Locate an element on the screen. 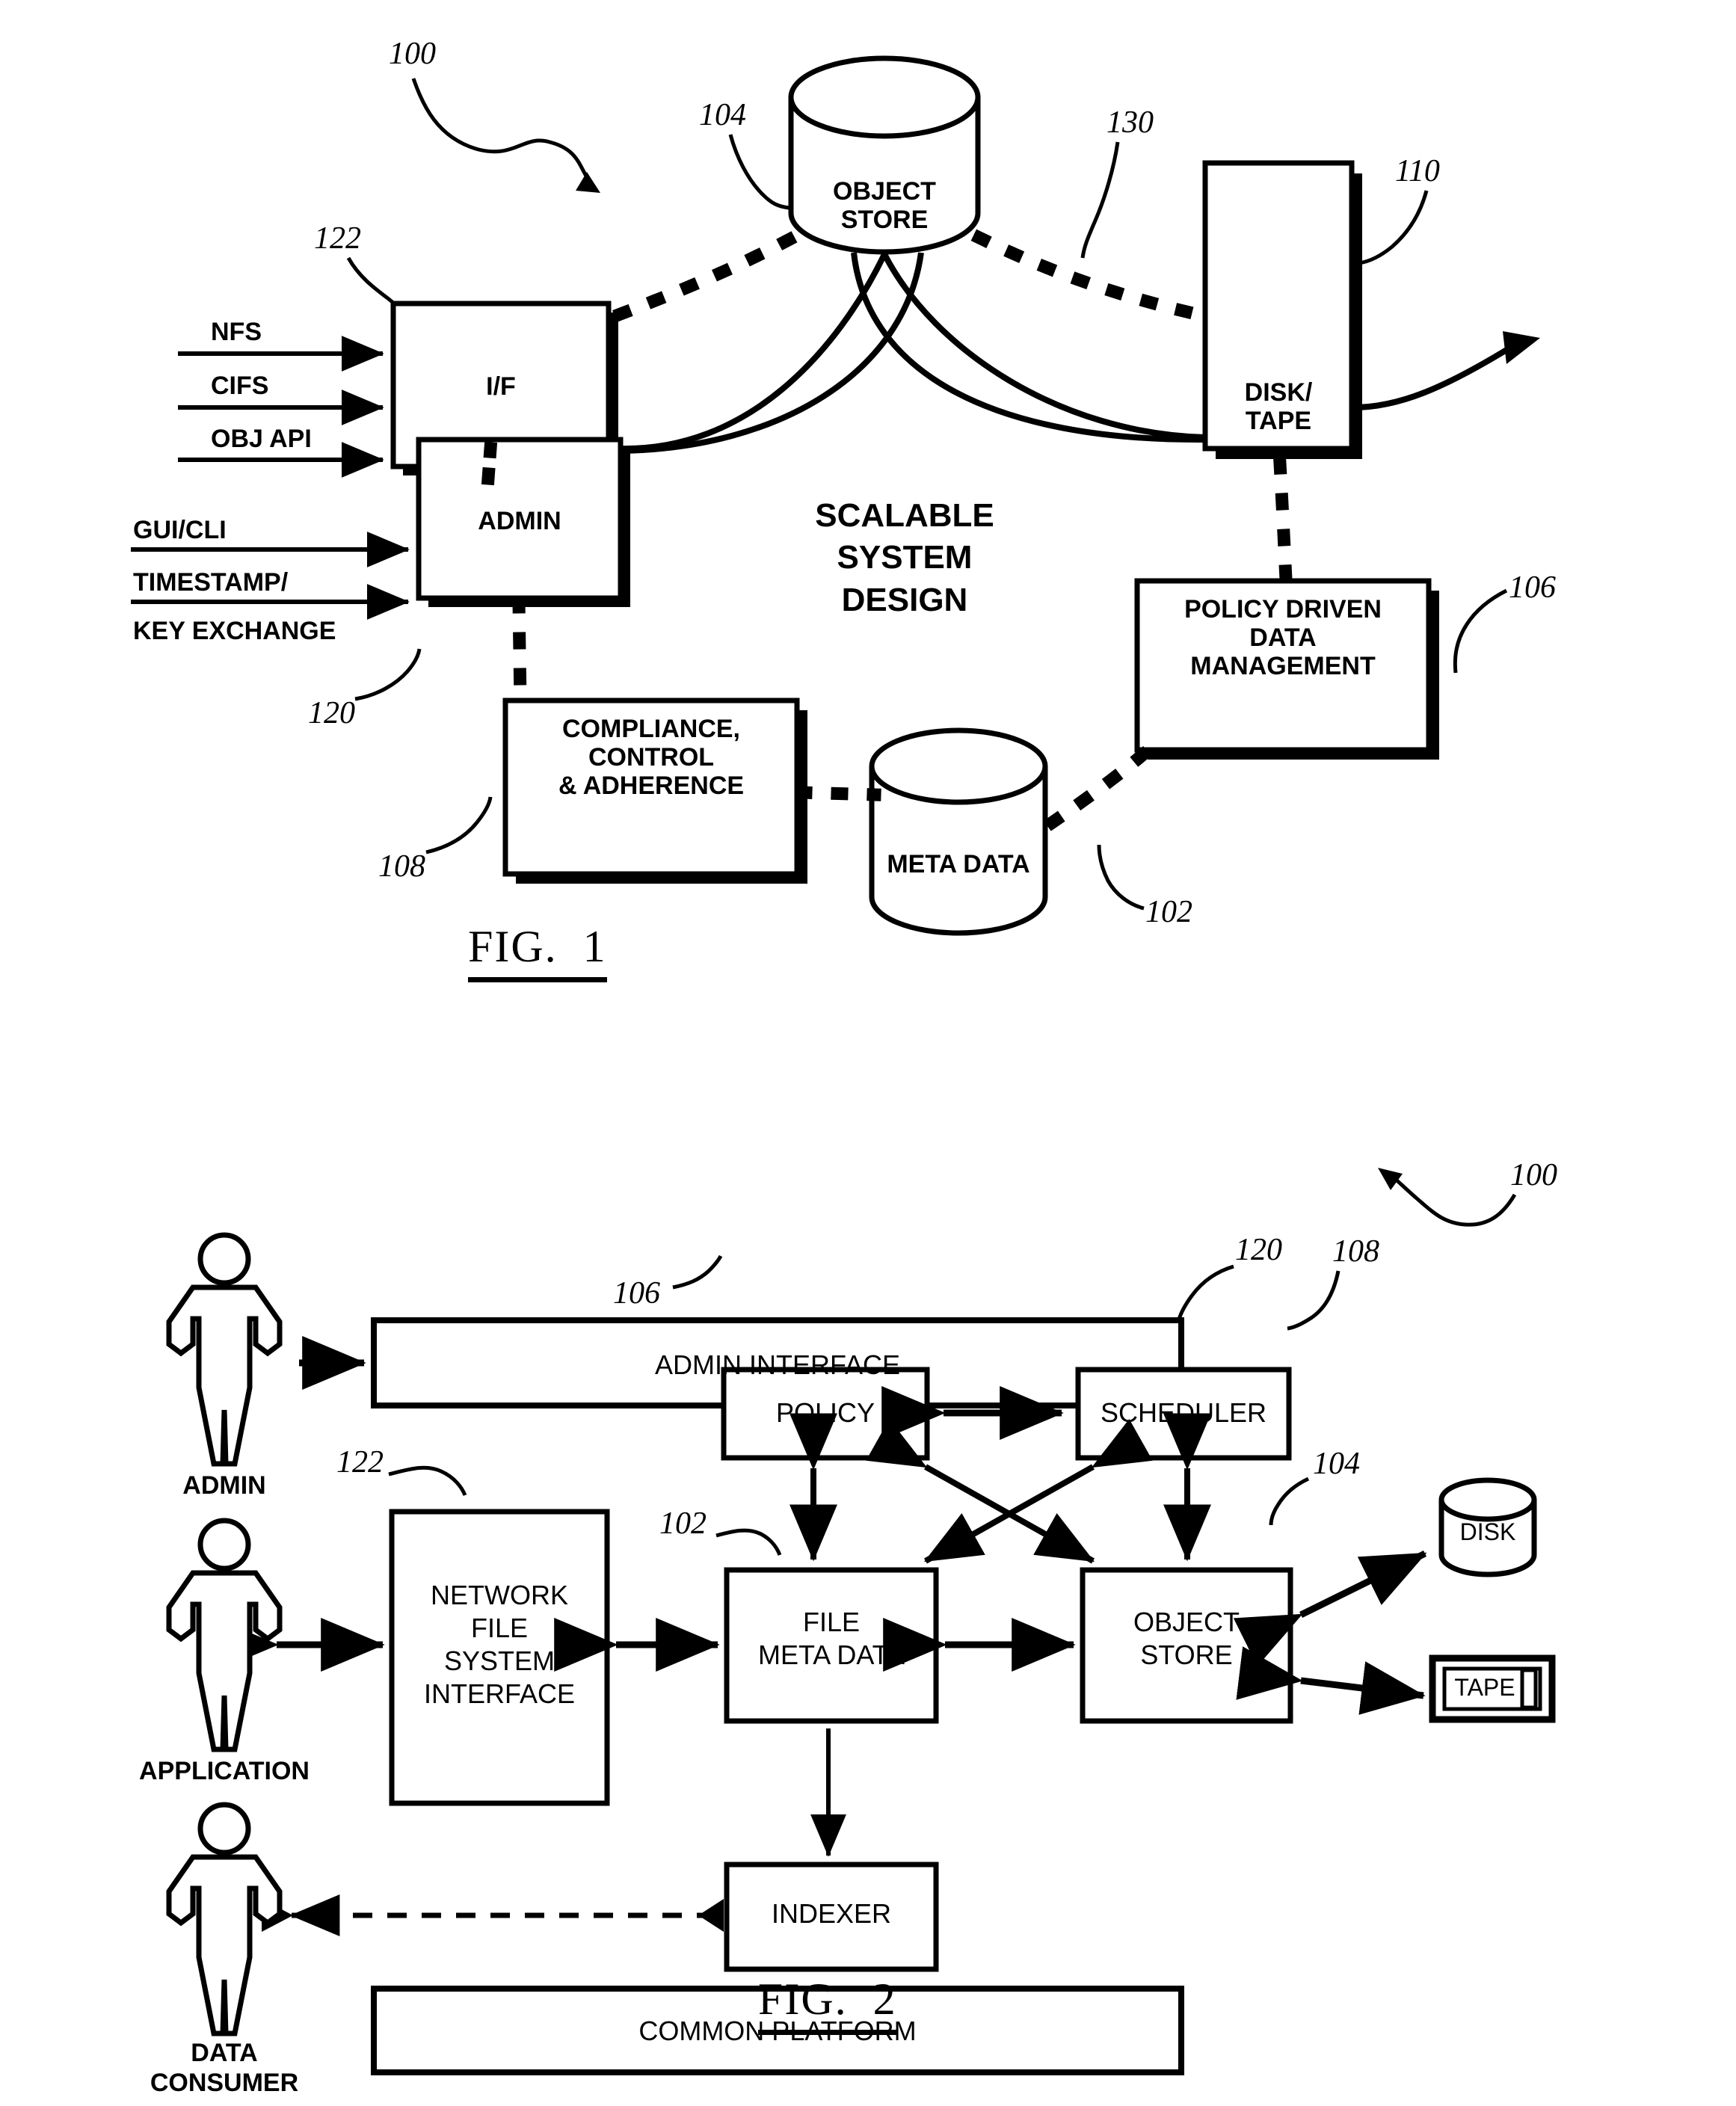  fig2-node-disk: DISK is located at coordinates (1487, 1531).